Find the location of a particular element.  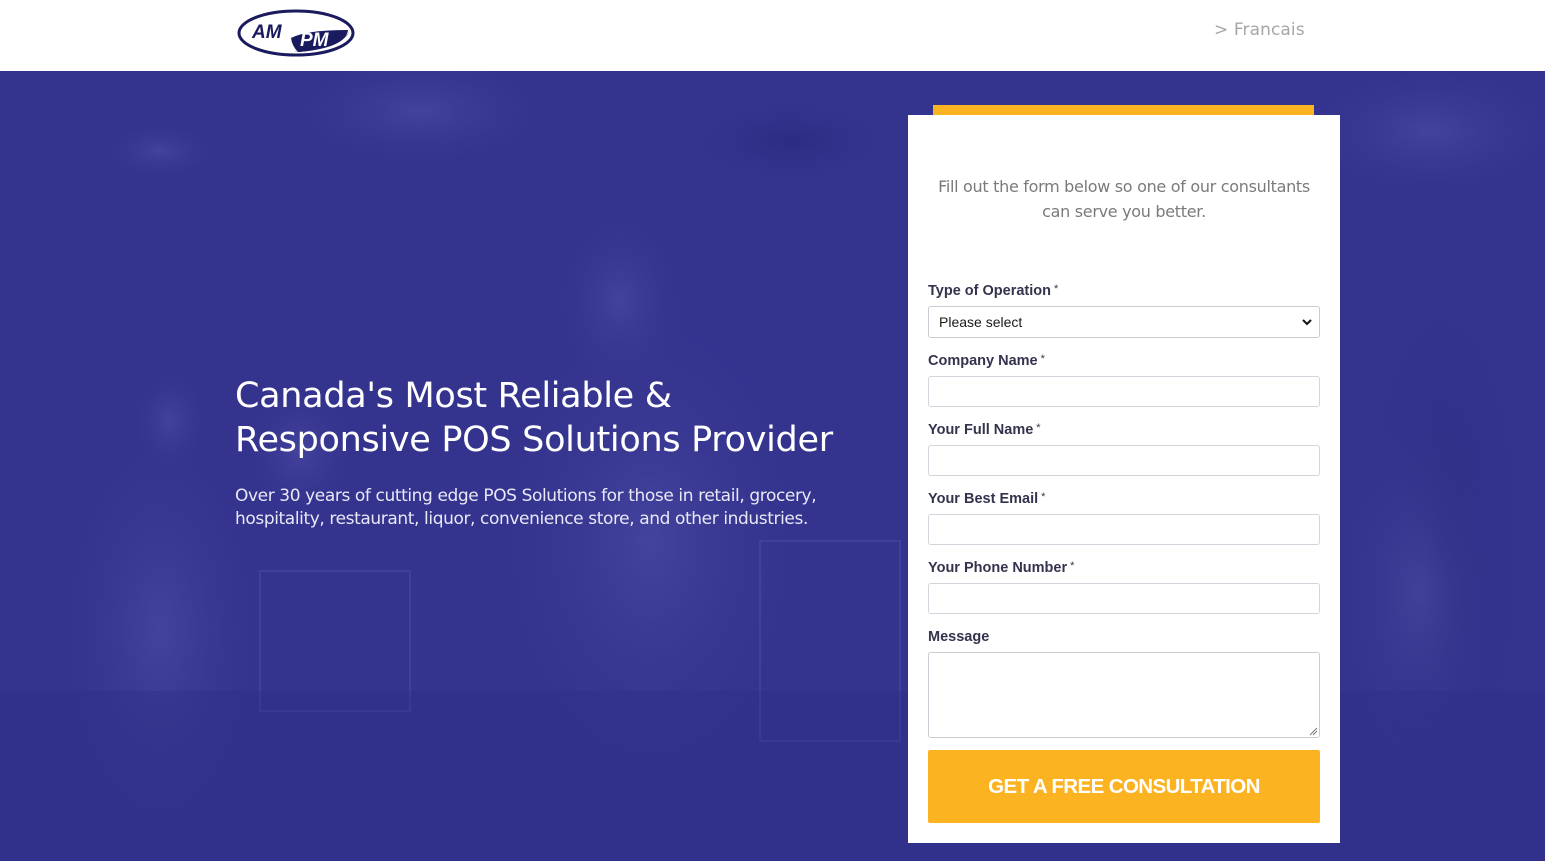

operation-select: Please select is located at coordinates (1124, 322).